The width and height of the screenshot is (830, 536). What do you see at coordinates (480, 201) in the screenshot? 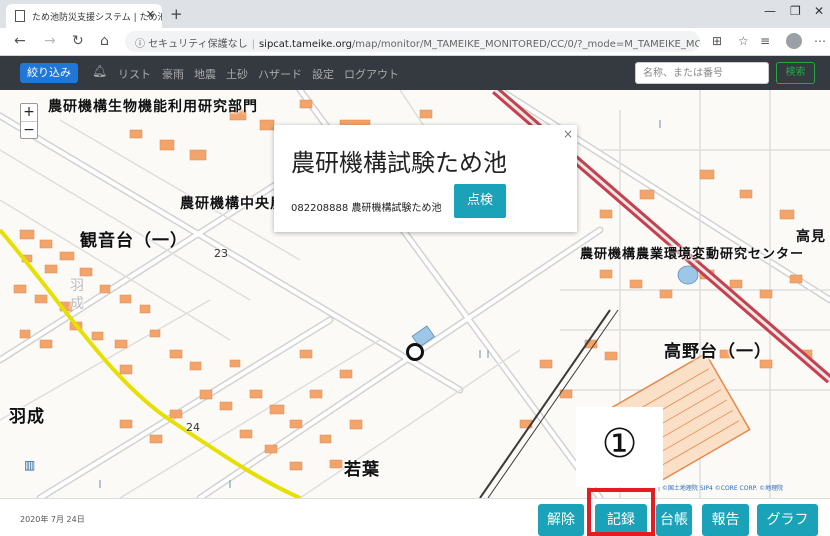
I see `inspect-button: 点検` at bounding box center [480, 201].